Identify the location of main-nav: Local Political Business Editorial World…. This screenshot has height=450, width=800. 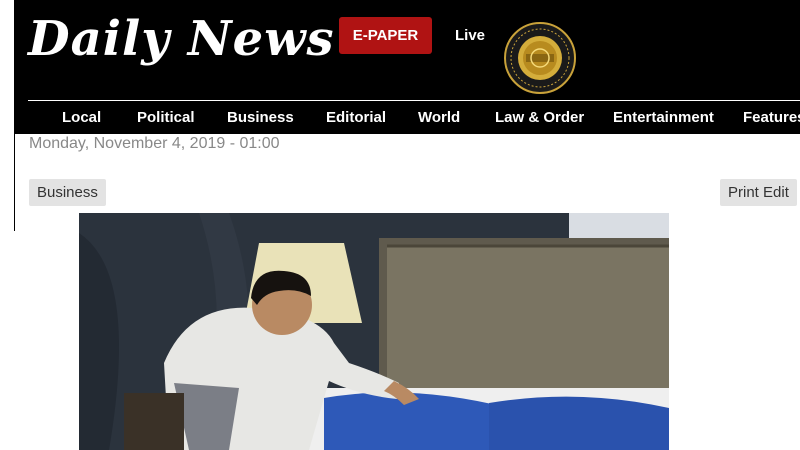
(414, 117).